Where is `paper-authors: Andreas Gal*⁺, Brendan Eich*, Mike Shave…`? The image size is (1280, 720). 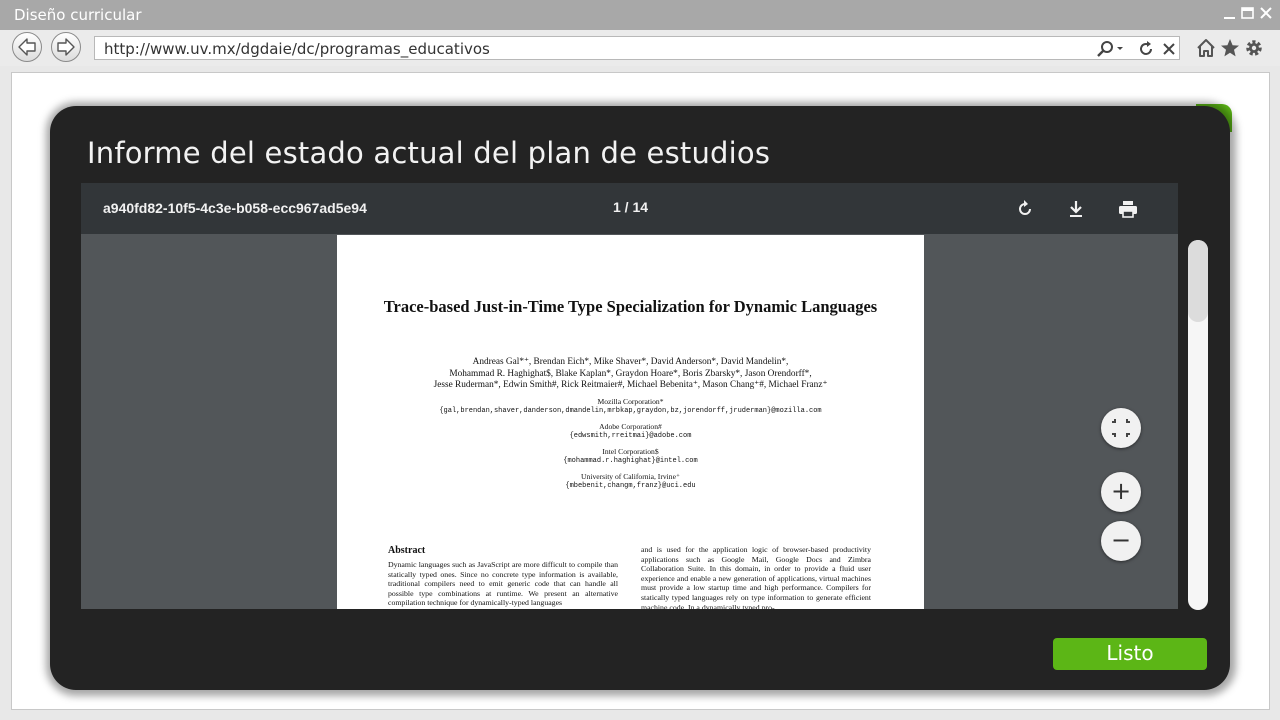
paper-authors: Andreas Gal*⁺, Brendan Eich*, Mike Shave… is located at coordinates (630, 374).